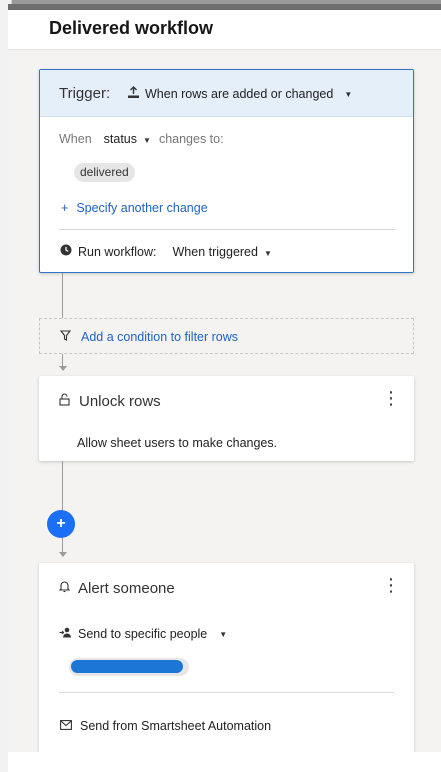 The height and width of the screenshot is (772, 441). Describe the element at coordinates (191, 139) in the screenshot. I see `changes-to-label: changes to:` at that location.